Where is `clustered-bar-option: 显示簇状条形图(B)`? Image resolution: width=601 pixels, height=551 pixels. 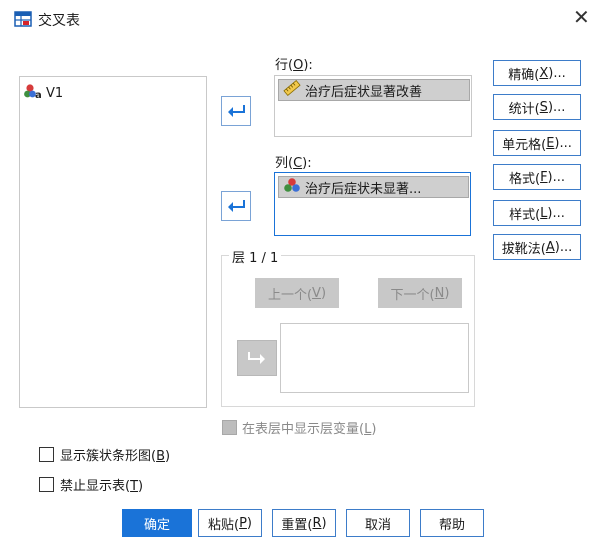 clustered-bar-option: 显示簇状条形图(B) is located at coordinates (104, 454).